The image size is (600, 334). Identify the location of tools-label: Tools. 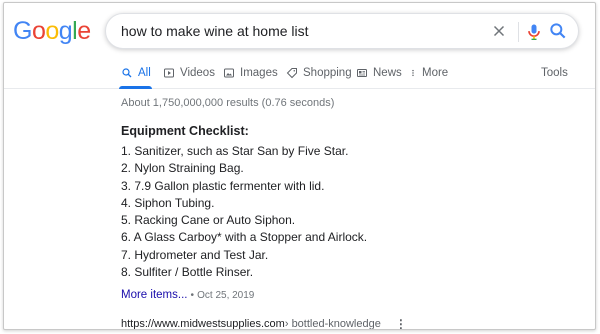
(554, 73).